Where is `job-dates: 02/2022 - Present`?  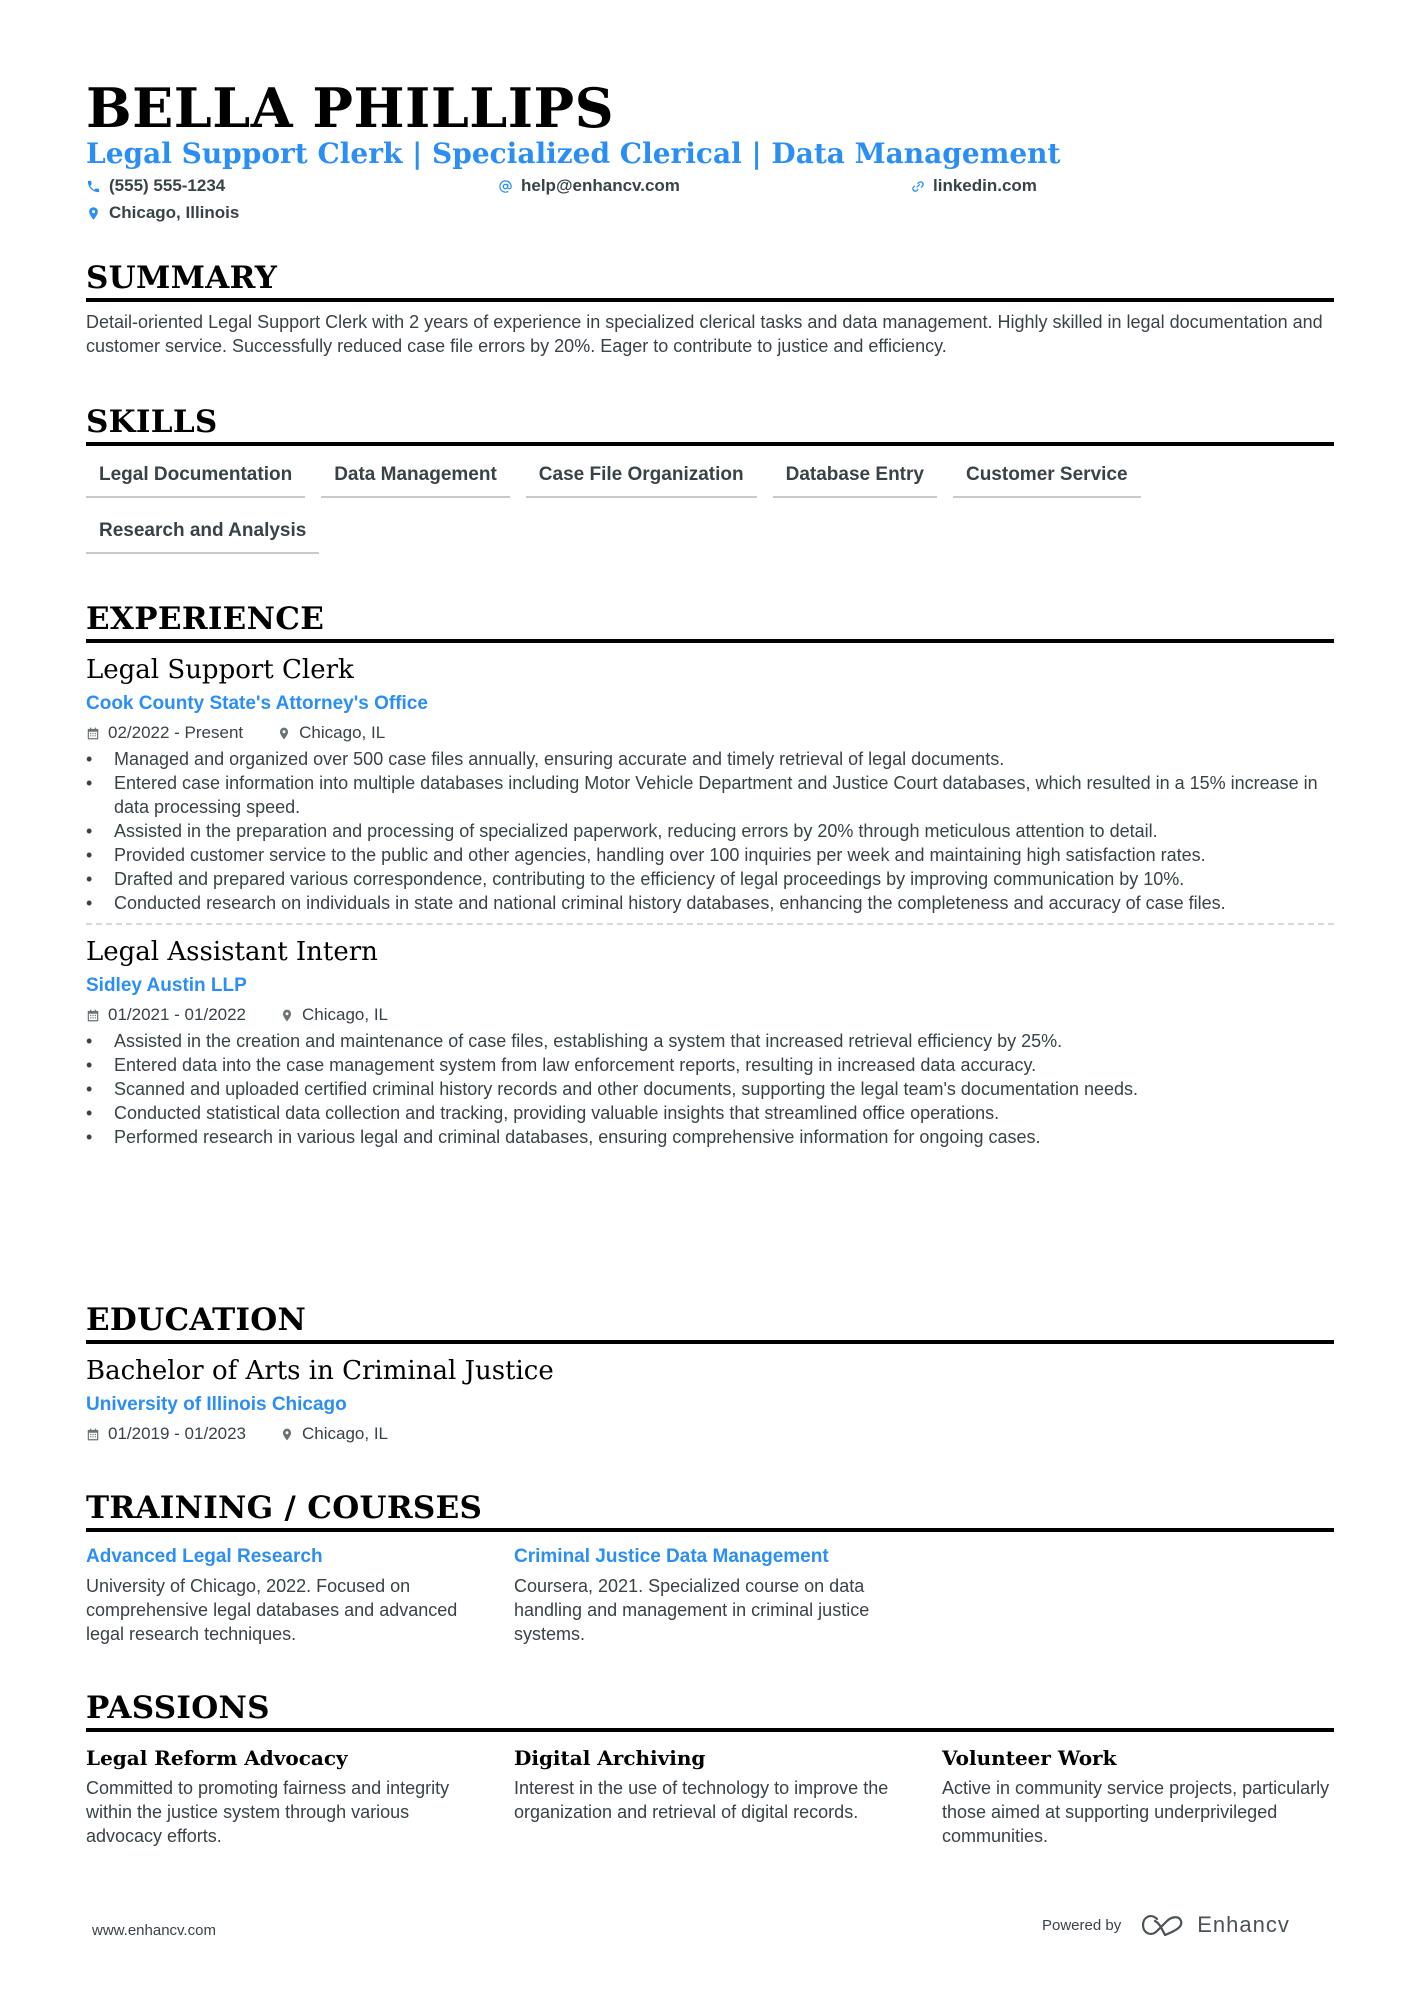
job-dates: 02/2022 - Present is located at coordinates (176, 732).